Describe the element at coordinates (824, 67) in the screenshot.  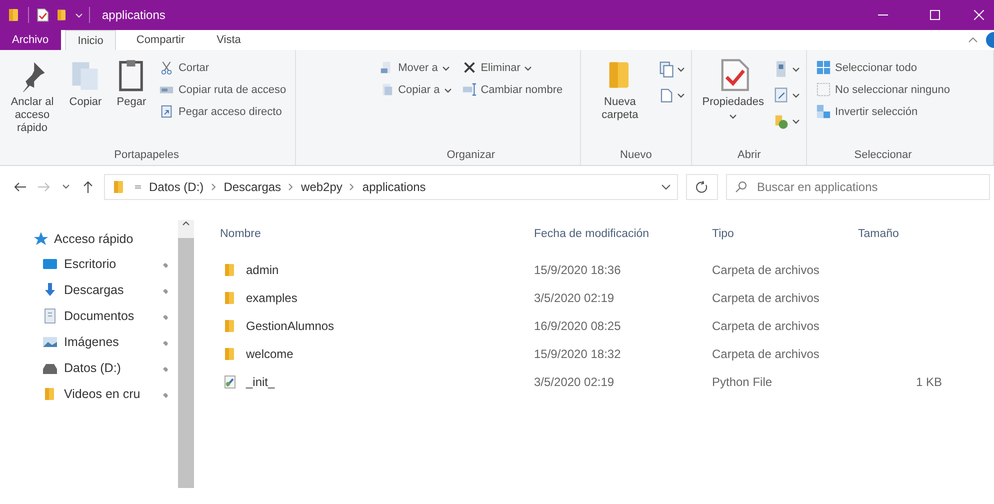
I see `select-all-icon` at that location.